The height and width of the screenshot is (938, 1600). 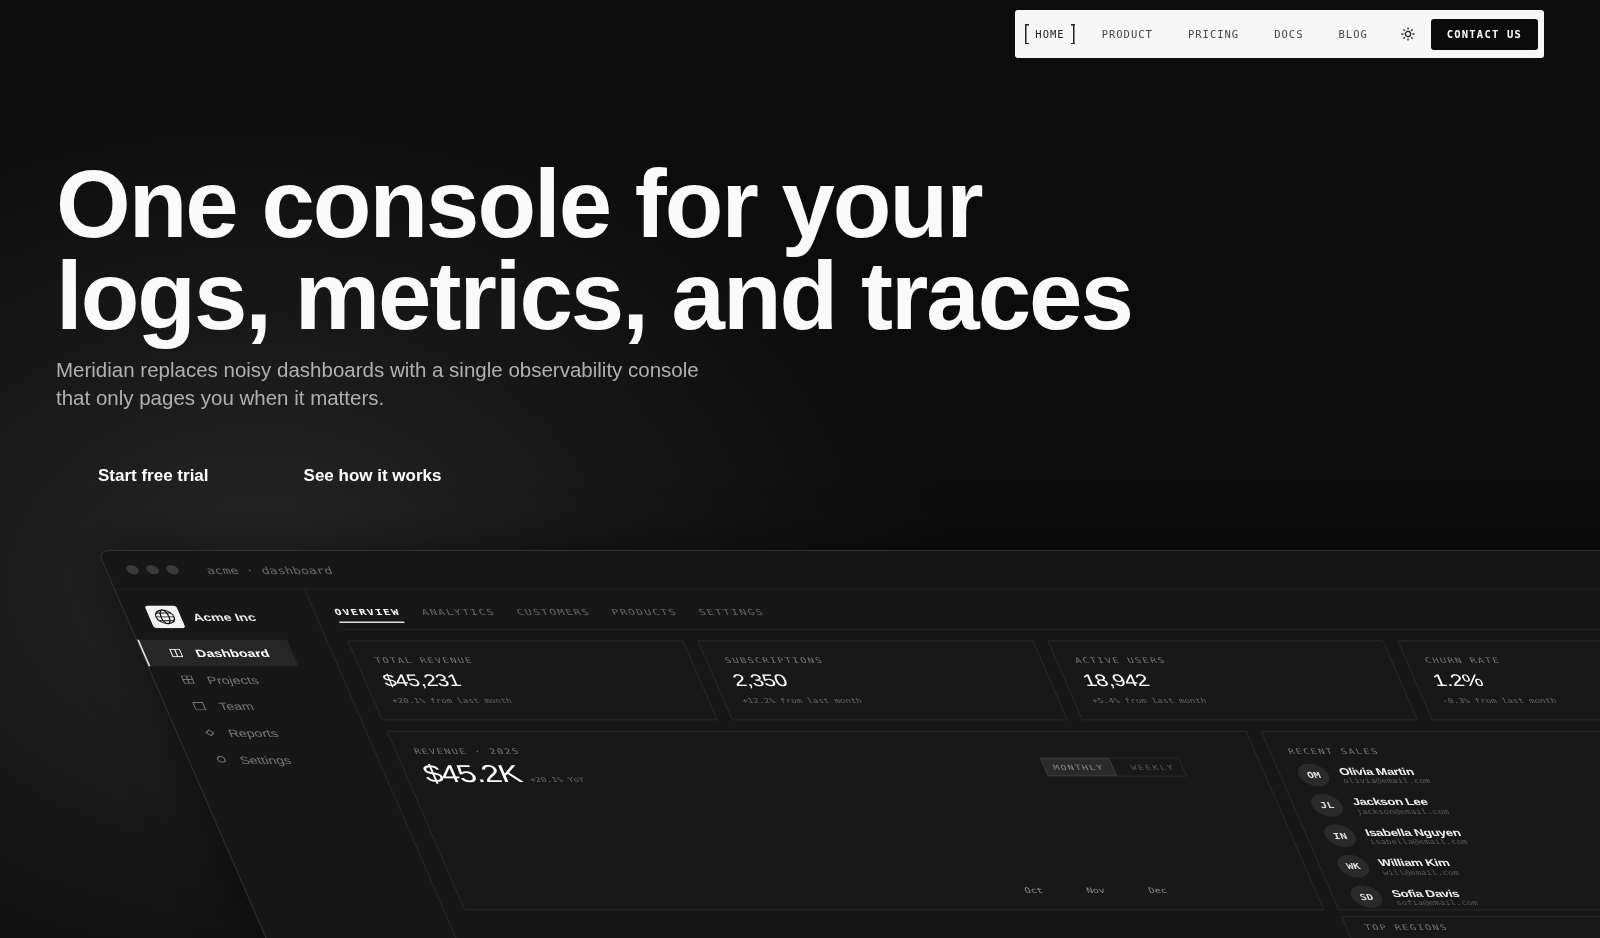 I want to click on customer-name: Sofia Davis, so click(x=1425, y=893).